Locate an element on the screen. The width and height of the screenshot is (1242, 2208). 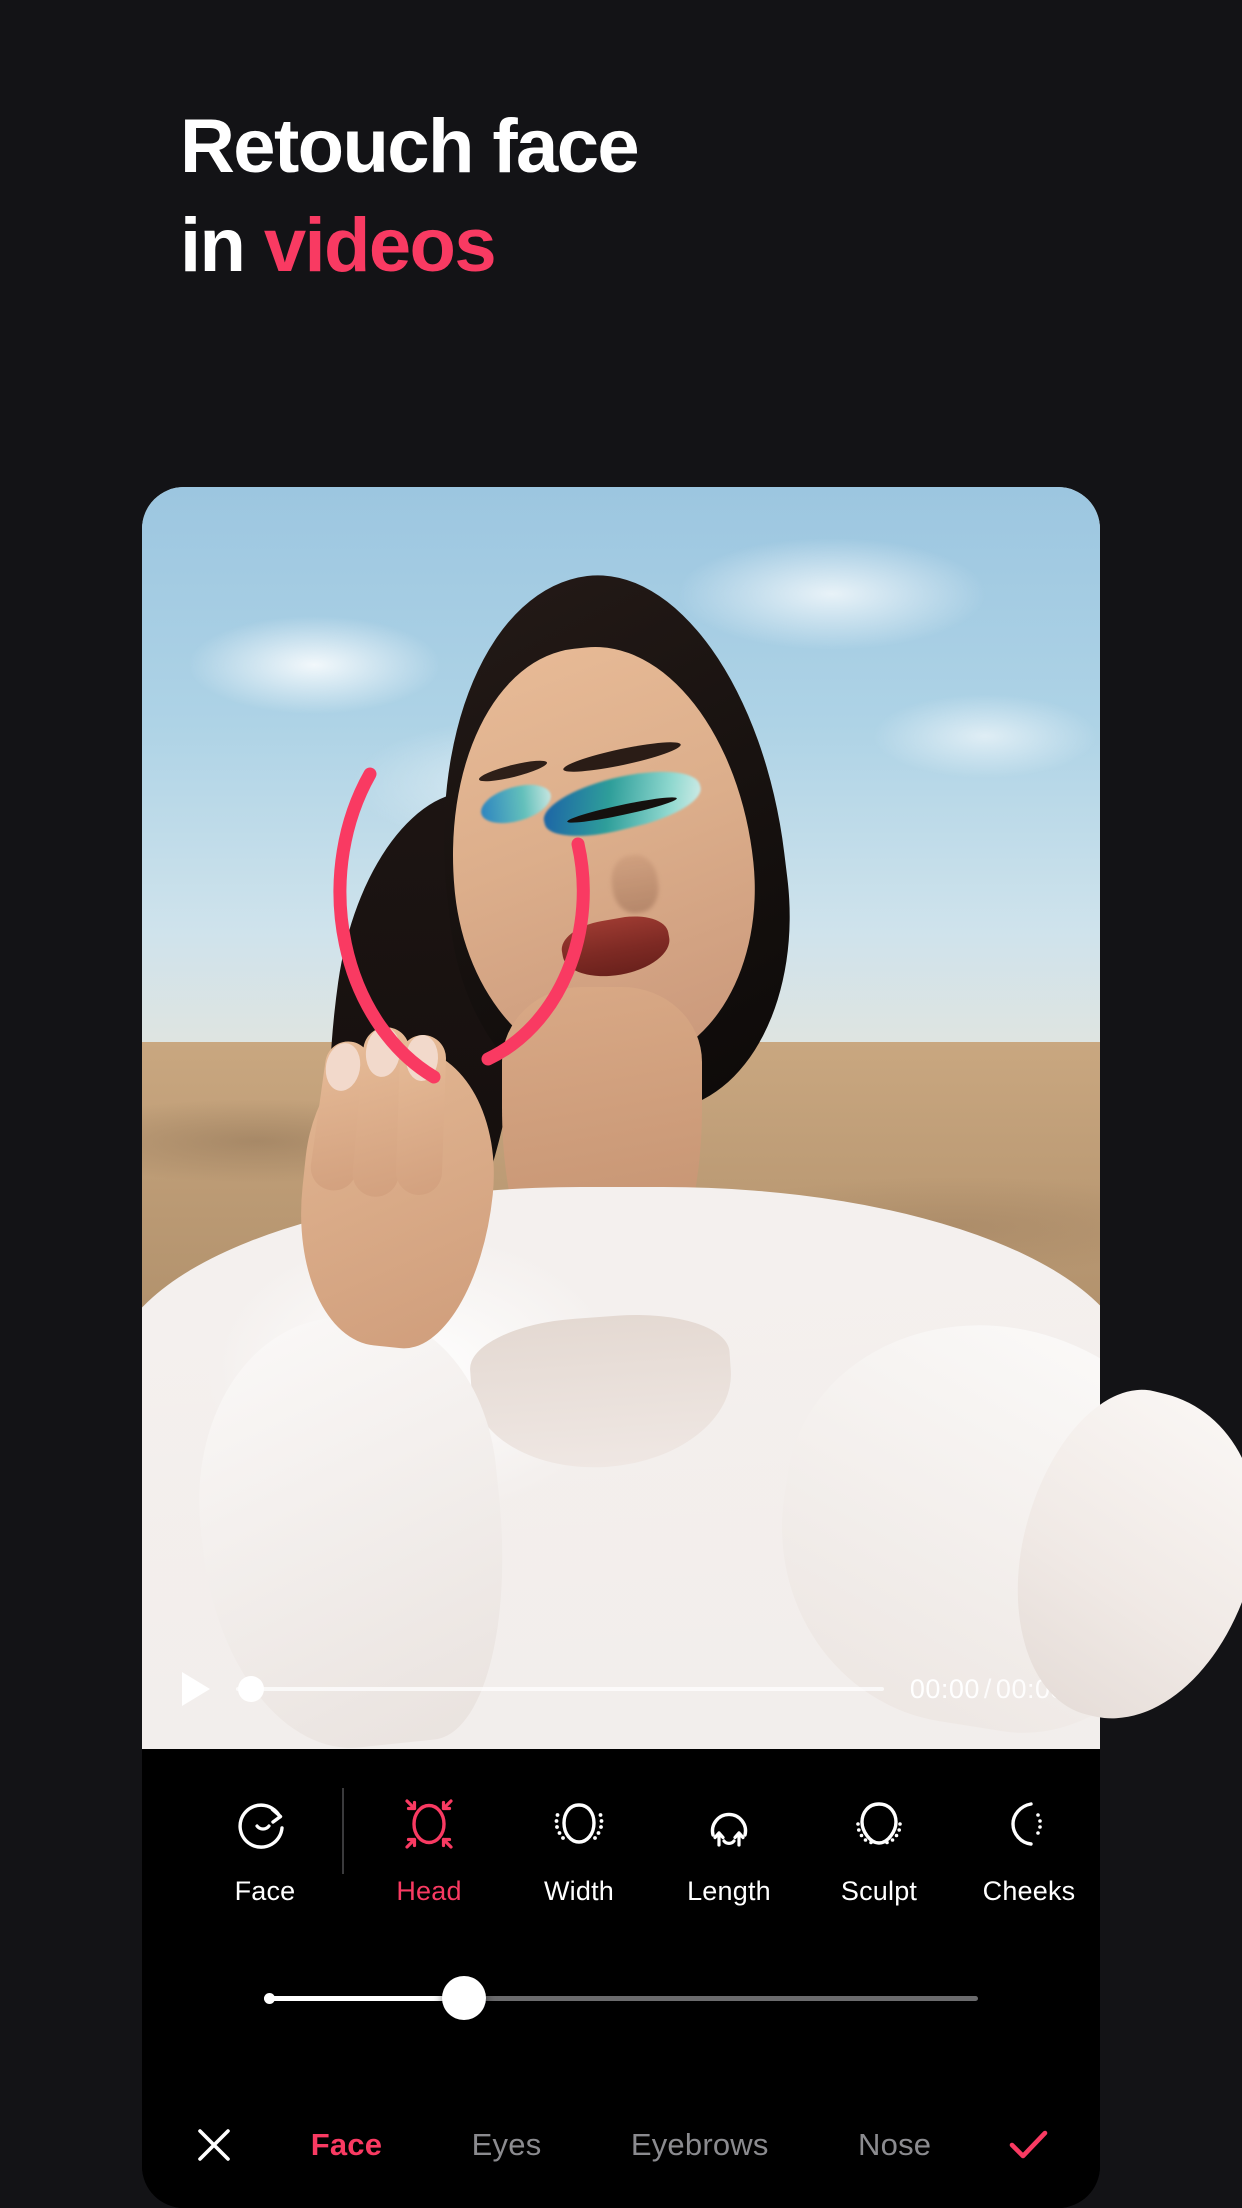
tab-face: Face is located at coordinates (346, 2145).